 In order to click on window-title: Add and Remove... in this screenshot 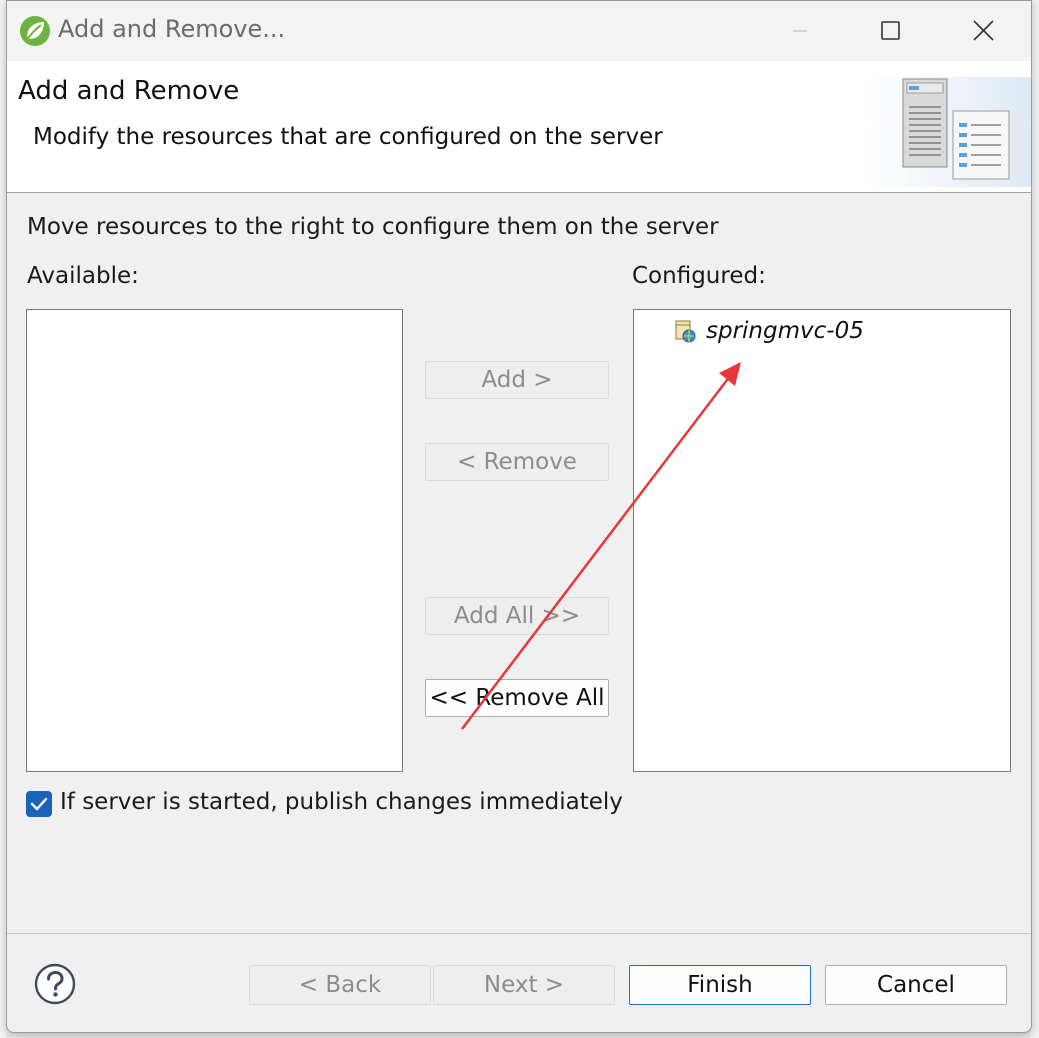, I will do `click(172, 29)`.